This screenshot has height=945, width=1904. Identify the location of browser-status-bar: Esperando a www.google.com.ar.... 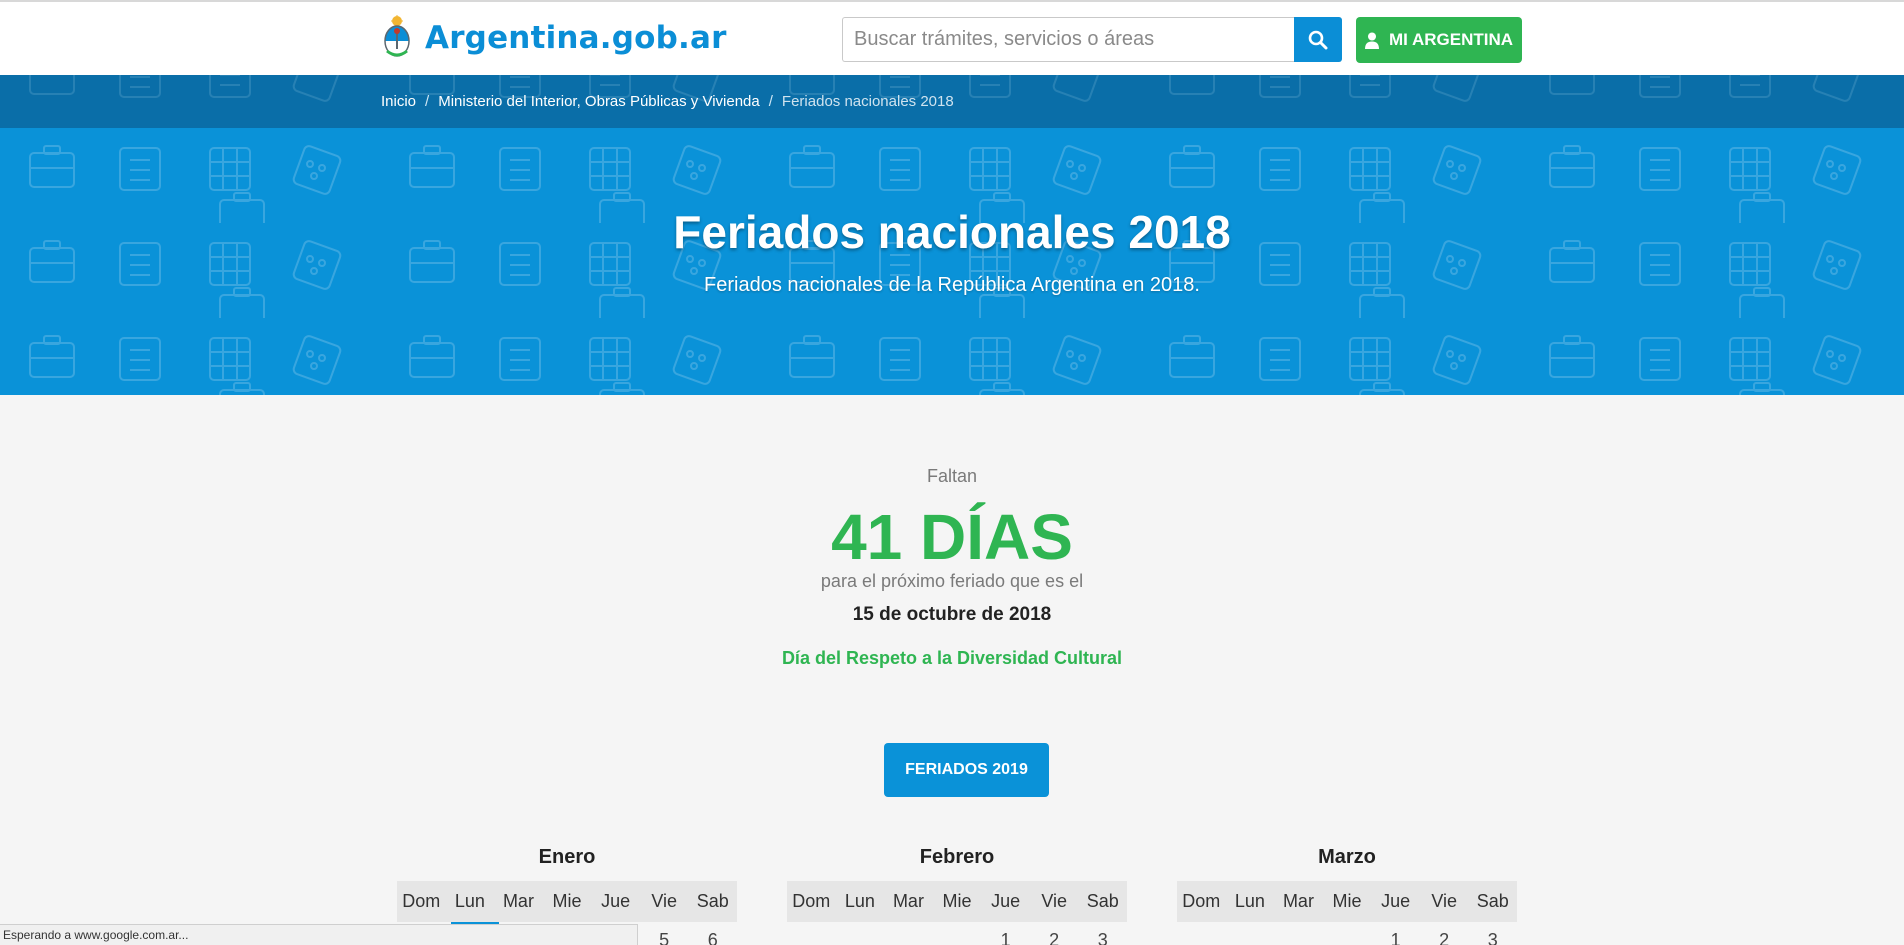
(319, 934).